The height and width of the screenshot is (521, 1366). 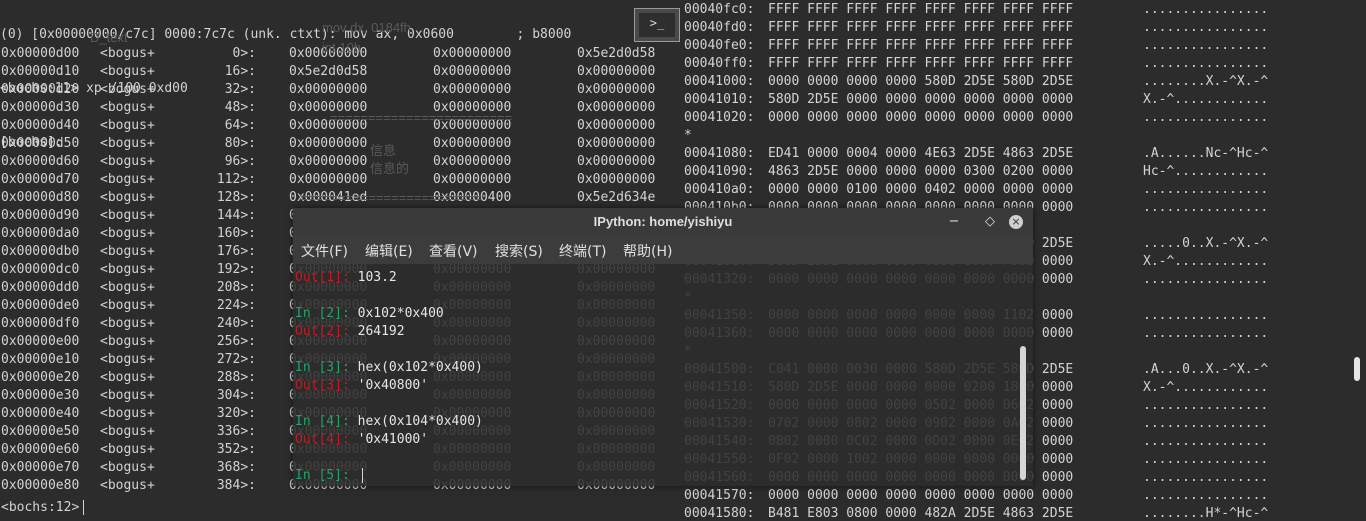 I want to click on row-offset: 304>:, so click(x=236, y=395).